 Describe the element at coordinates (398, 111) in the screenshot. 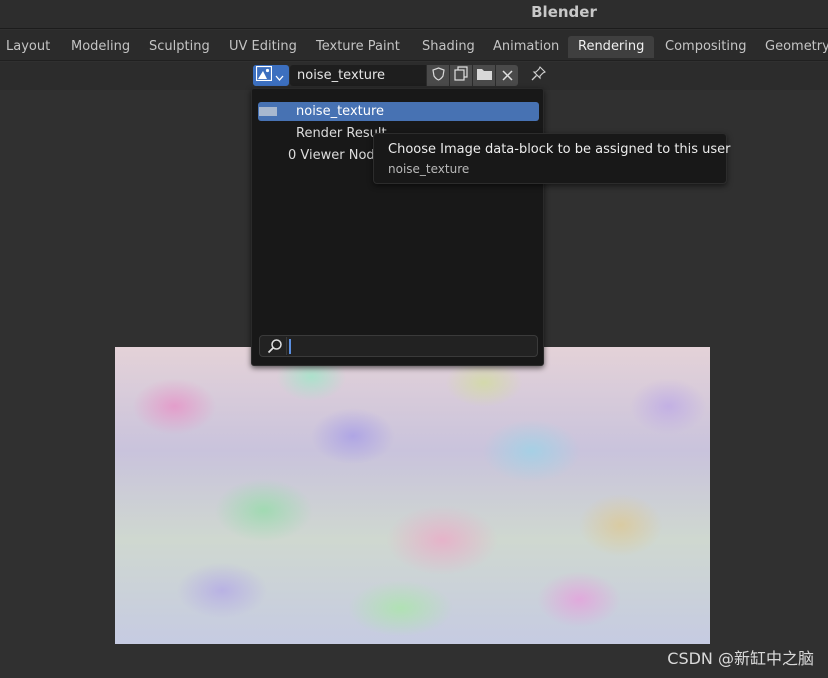

I see `image-item-noise-texture: noise_texture` at that location.